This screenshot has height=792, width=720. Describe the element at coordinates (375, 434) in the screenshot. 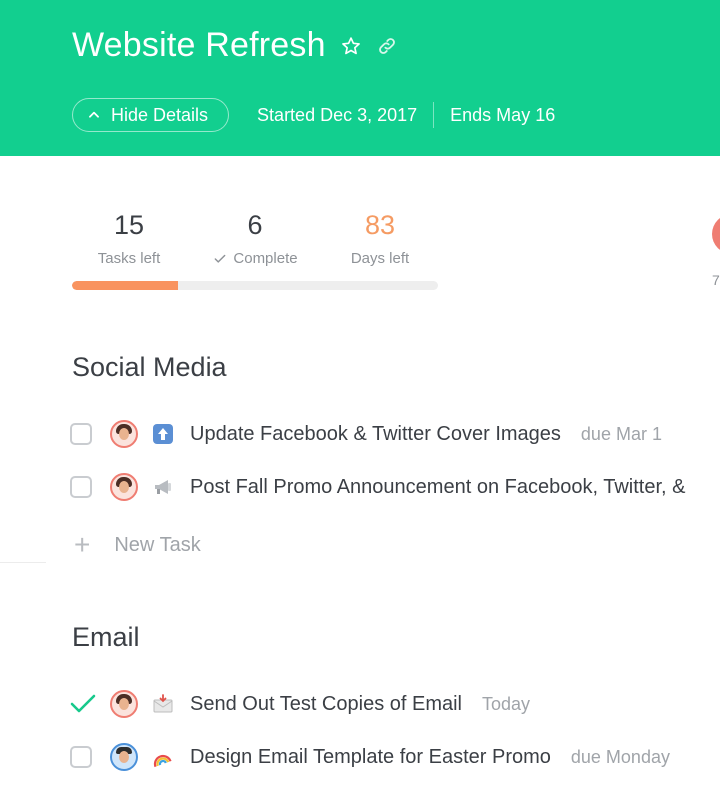

I see `task-title: Update Facebook & Twitter Cover Images` at that location.